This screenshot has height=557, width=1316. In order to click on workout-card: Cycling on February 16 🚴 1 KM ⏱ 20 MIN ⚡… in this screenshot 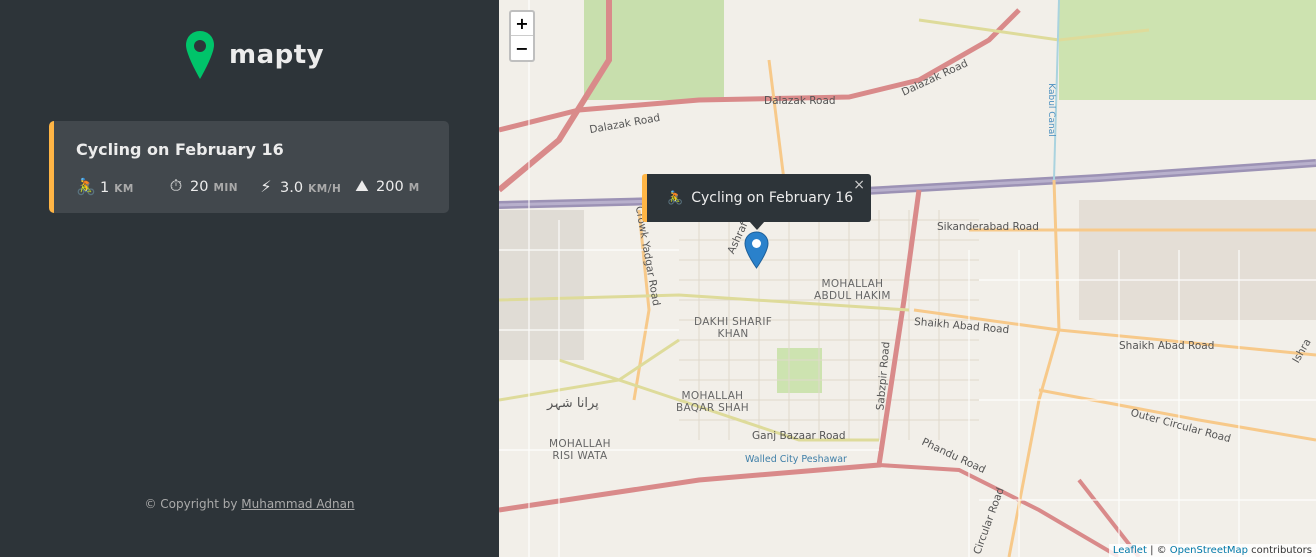, I will do `click(249, 167)`.